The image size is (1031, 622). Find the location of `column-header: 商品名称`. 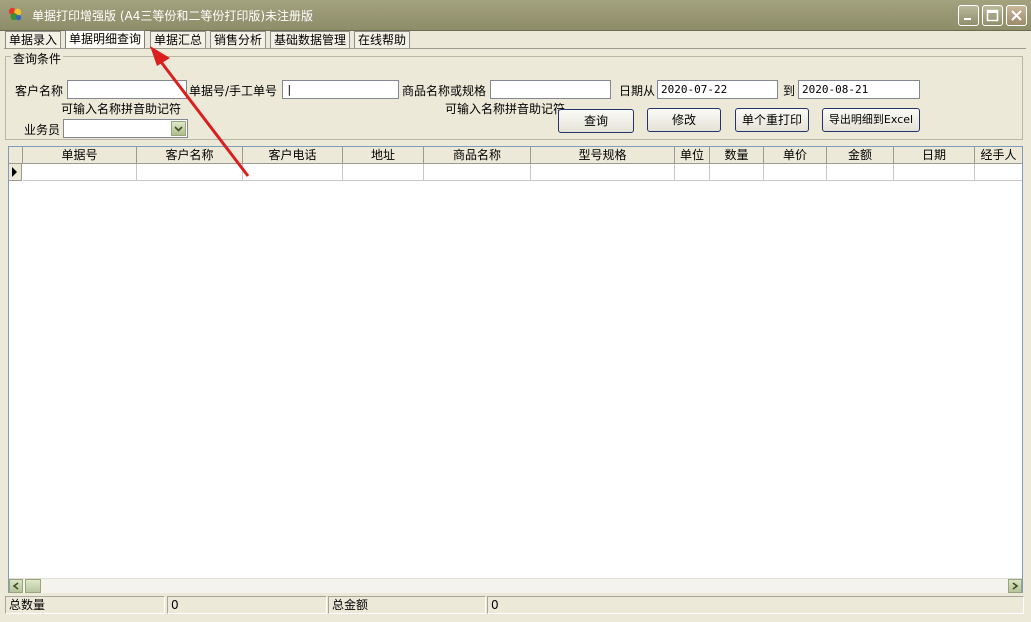

column-header: 商品名称 is located at coordinates (477, 155).